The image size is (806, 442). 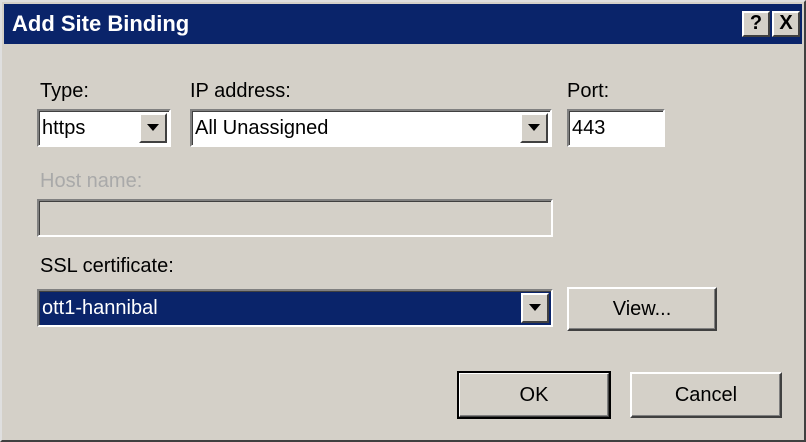 What do you see at coordinates (64, 91) in the screenshot?
I see `type-label: Type:` at bounding box center [64, 91].